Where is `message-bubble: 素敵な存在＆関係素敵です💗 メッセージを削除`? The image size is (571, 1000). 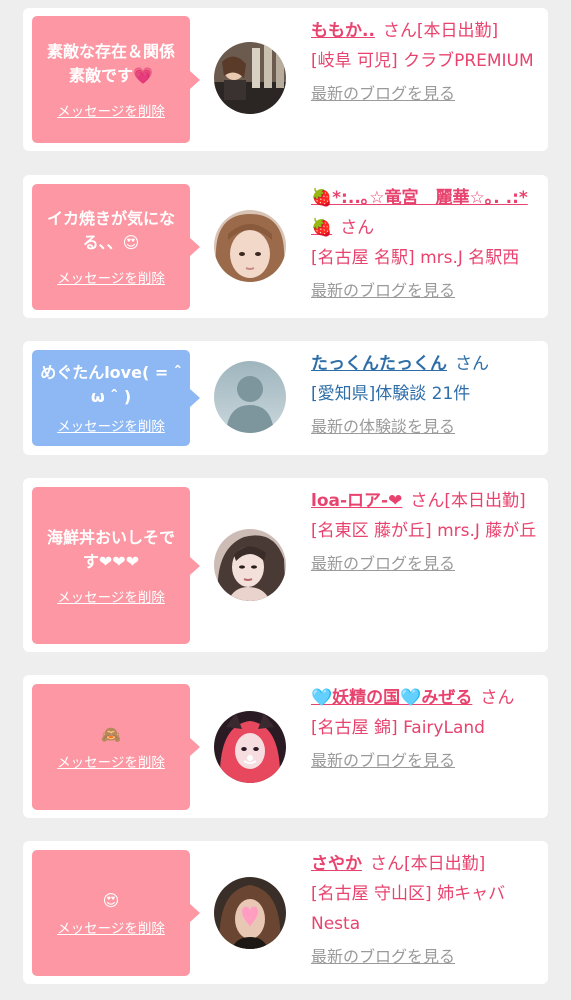
message-bubble: 素敵な存在＆関係素敵です💗 メッセージを削除 is located at coordinates (116, 79).